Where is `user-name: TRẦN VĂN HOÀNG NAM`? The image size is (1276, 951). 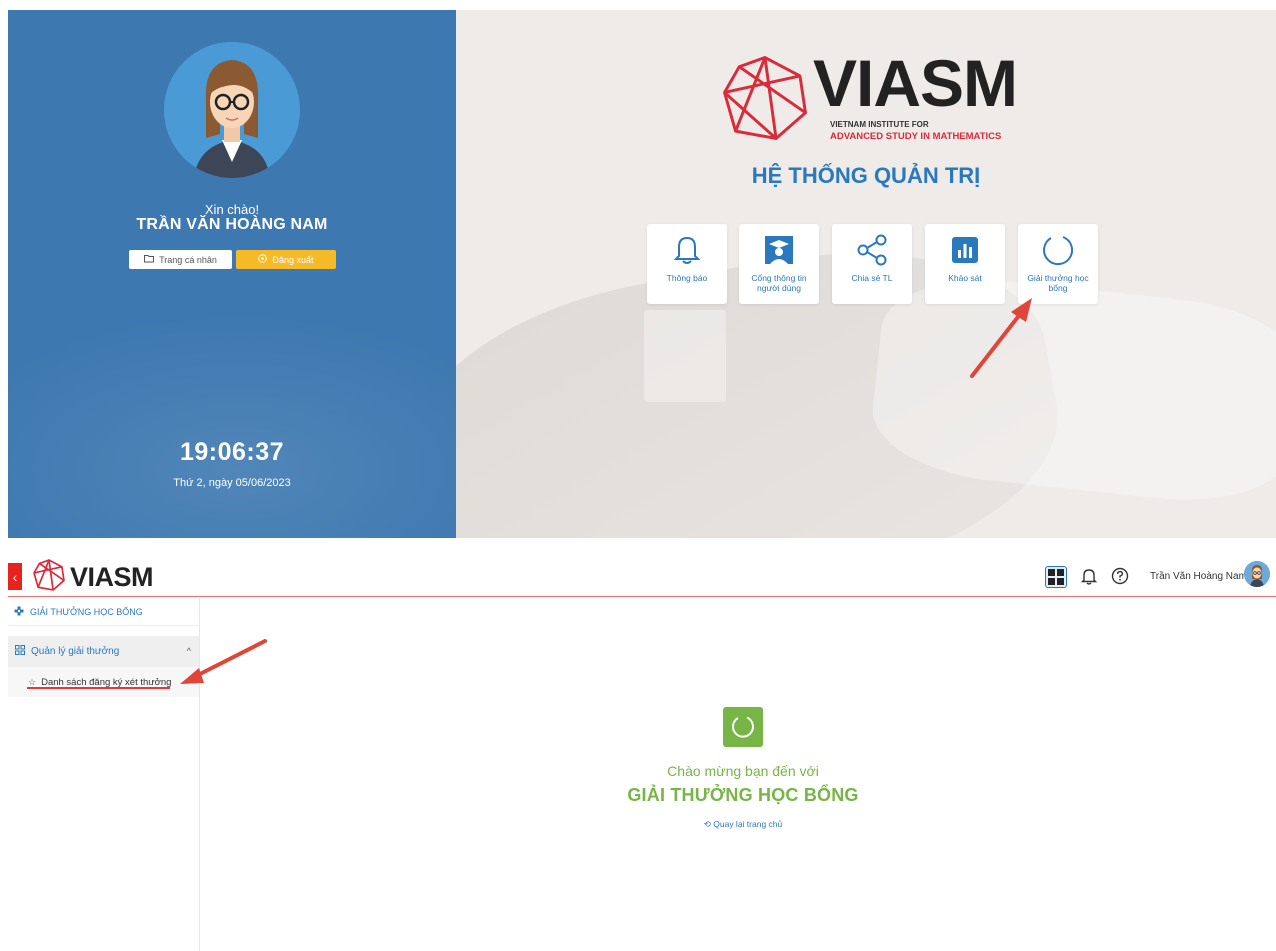
user-name: TRẦN VĂN HOÀNG NAM is located at coordinates (232, 224).